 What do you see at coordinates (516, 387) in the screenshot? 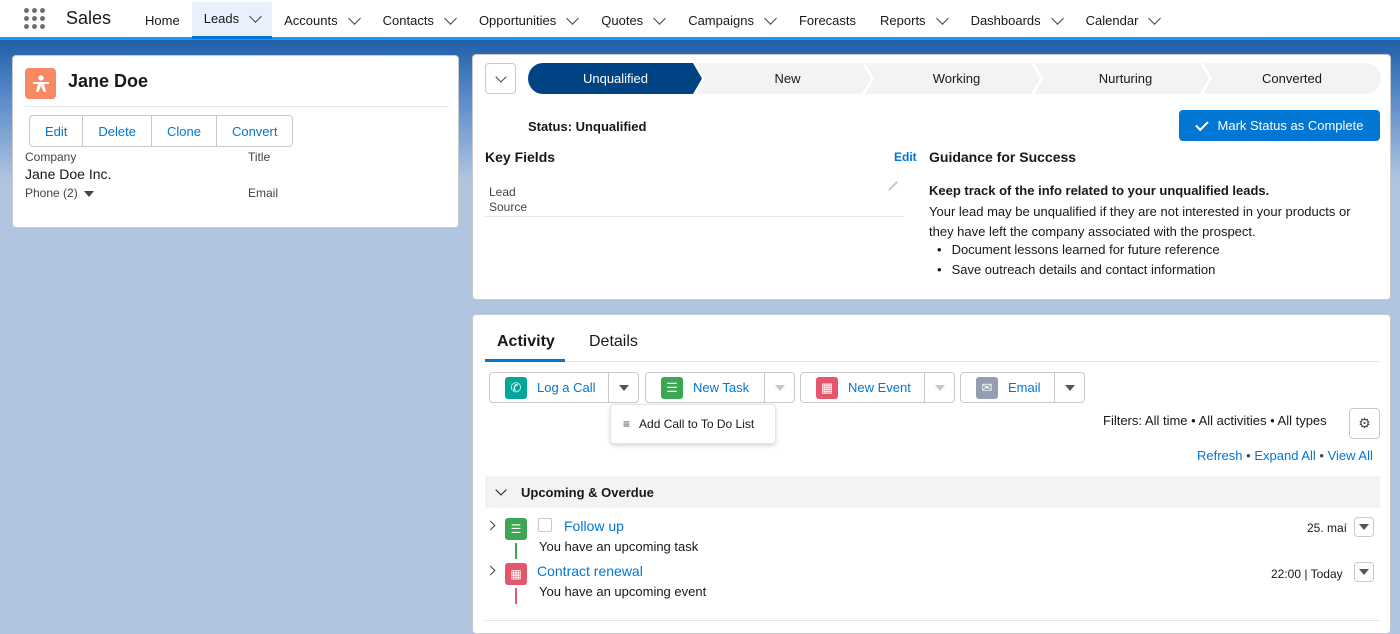
I see `phone-icon: ✆` at bounding box center [516, 387].